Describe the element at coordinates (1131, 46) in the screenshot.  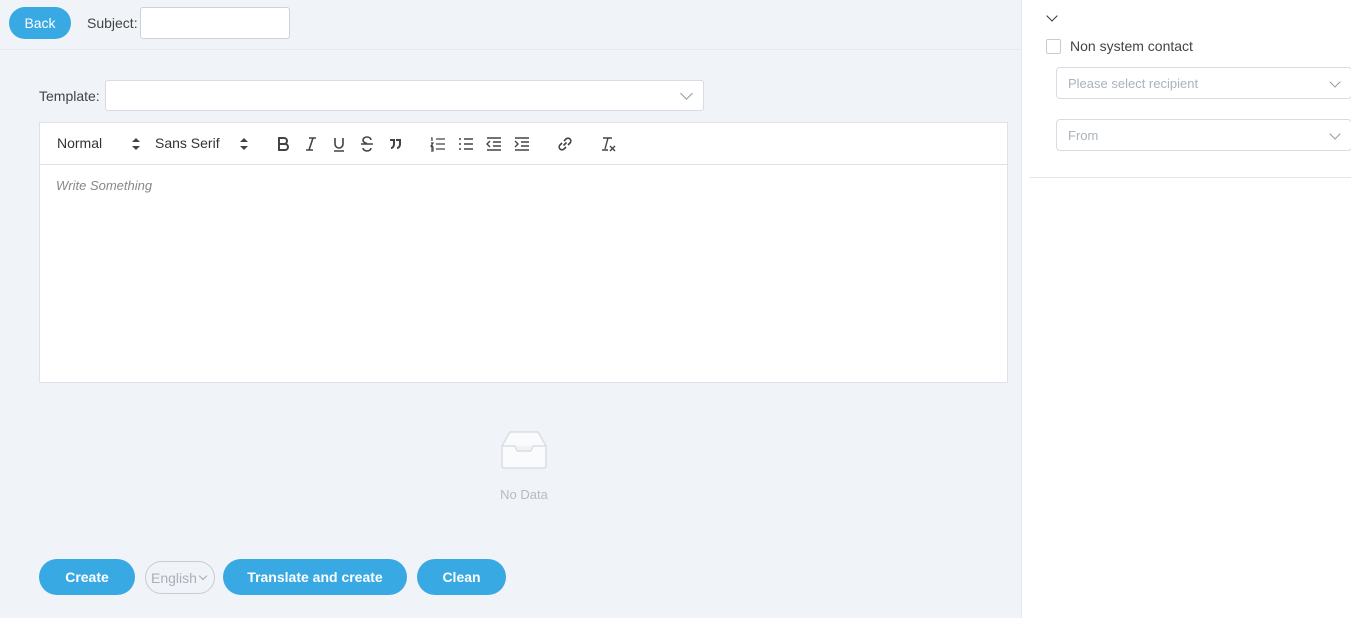
I see `non-system-contact-label: Non system contact` at that location.